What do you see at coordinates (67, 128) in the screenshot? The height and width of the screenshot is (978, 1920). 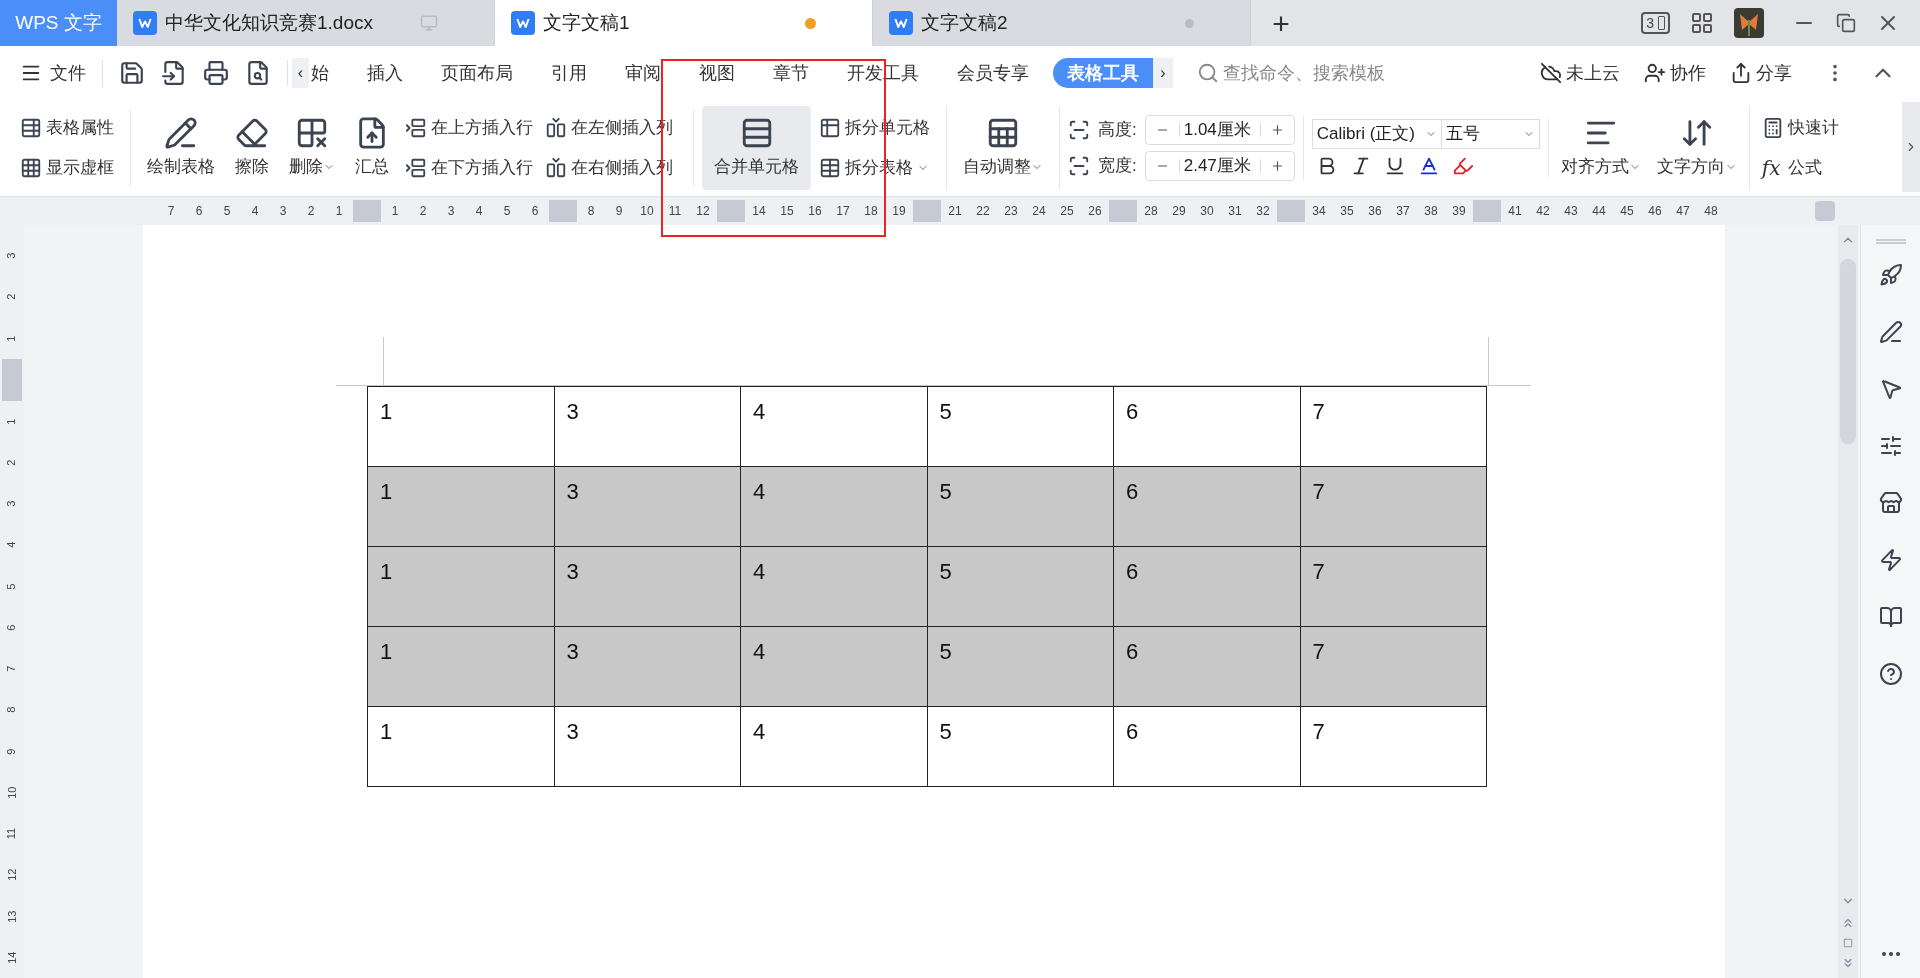 I see `ribbon-button: 表格属性` at bounding box center [67, 128].